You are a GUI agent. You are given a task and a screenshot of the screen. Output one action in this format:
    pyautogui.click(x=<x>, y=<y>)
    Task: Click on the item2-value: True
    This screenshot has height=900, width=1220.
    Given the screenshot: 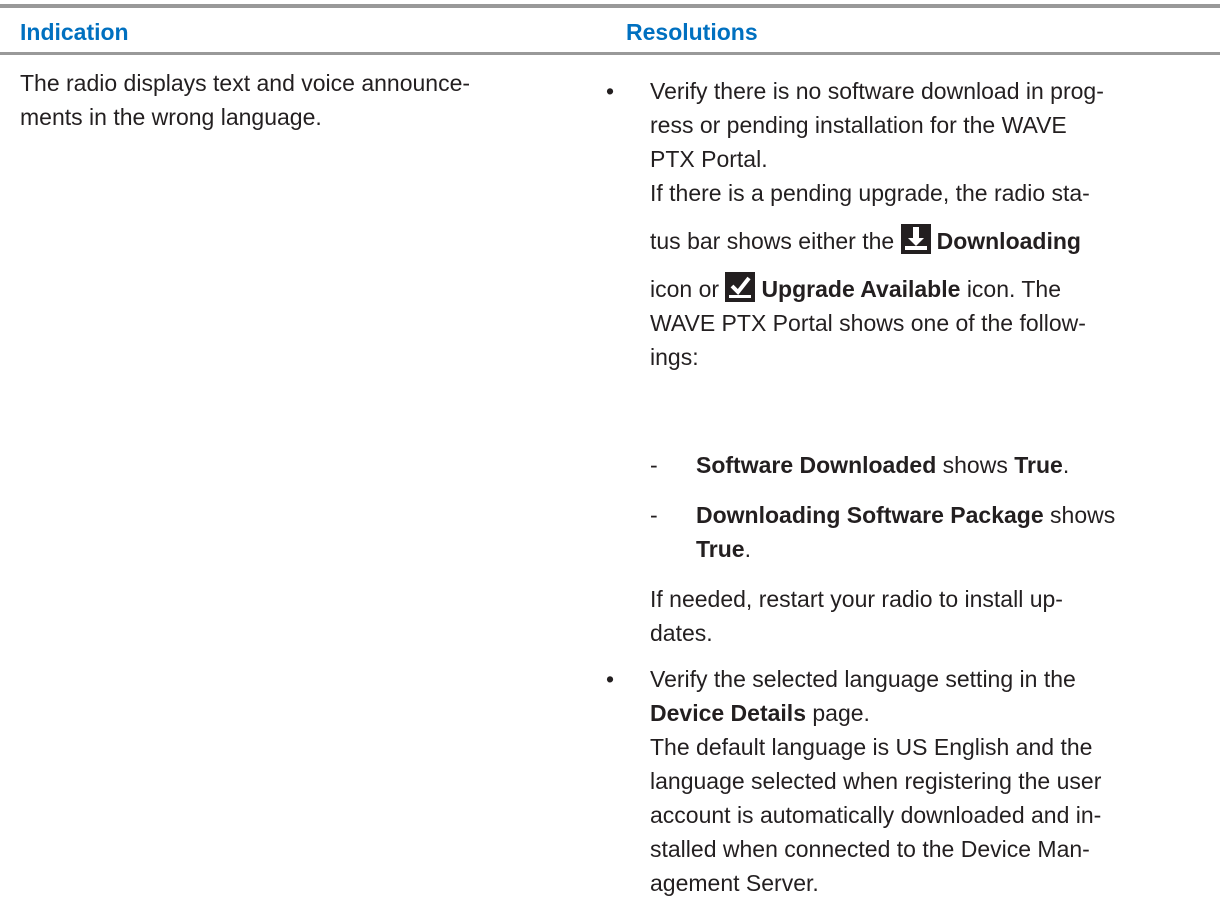 What is the action you would take?
    pyautogui.click(x=720, y=549)
    